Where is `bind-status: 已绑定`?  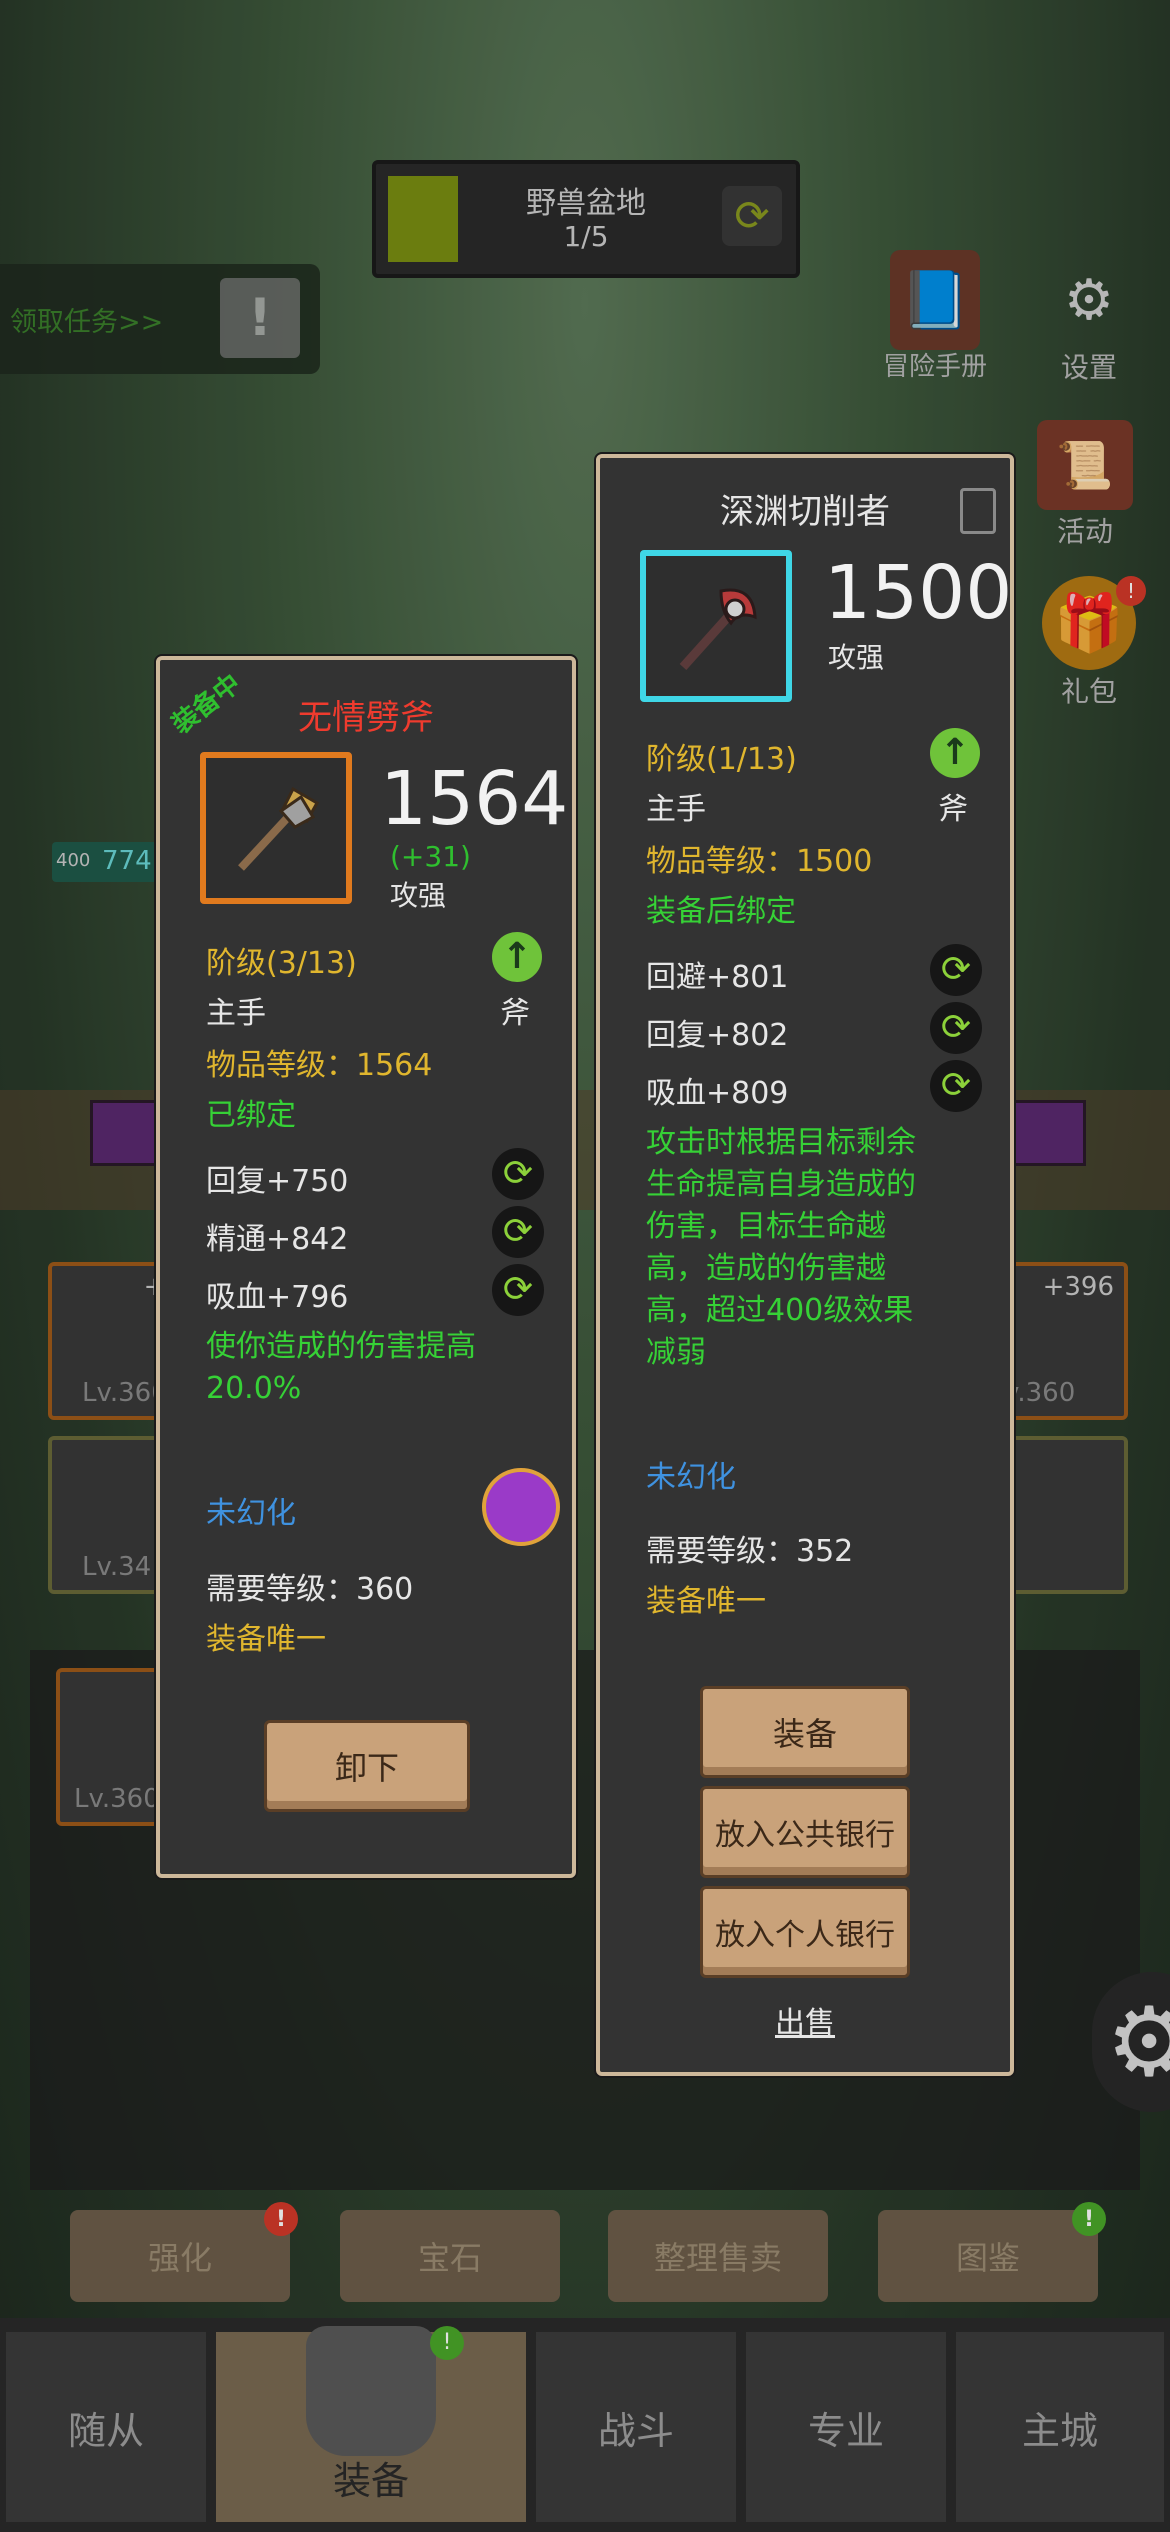
bind-status: 已绑定 is located at coordinates (251, 1115).